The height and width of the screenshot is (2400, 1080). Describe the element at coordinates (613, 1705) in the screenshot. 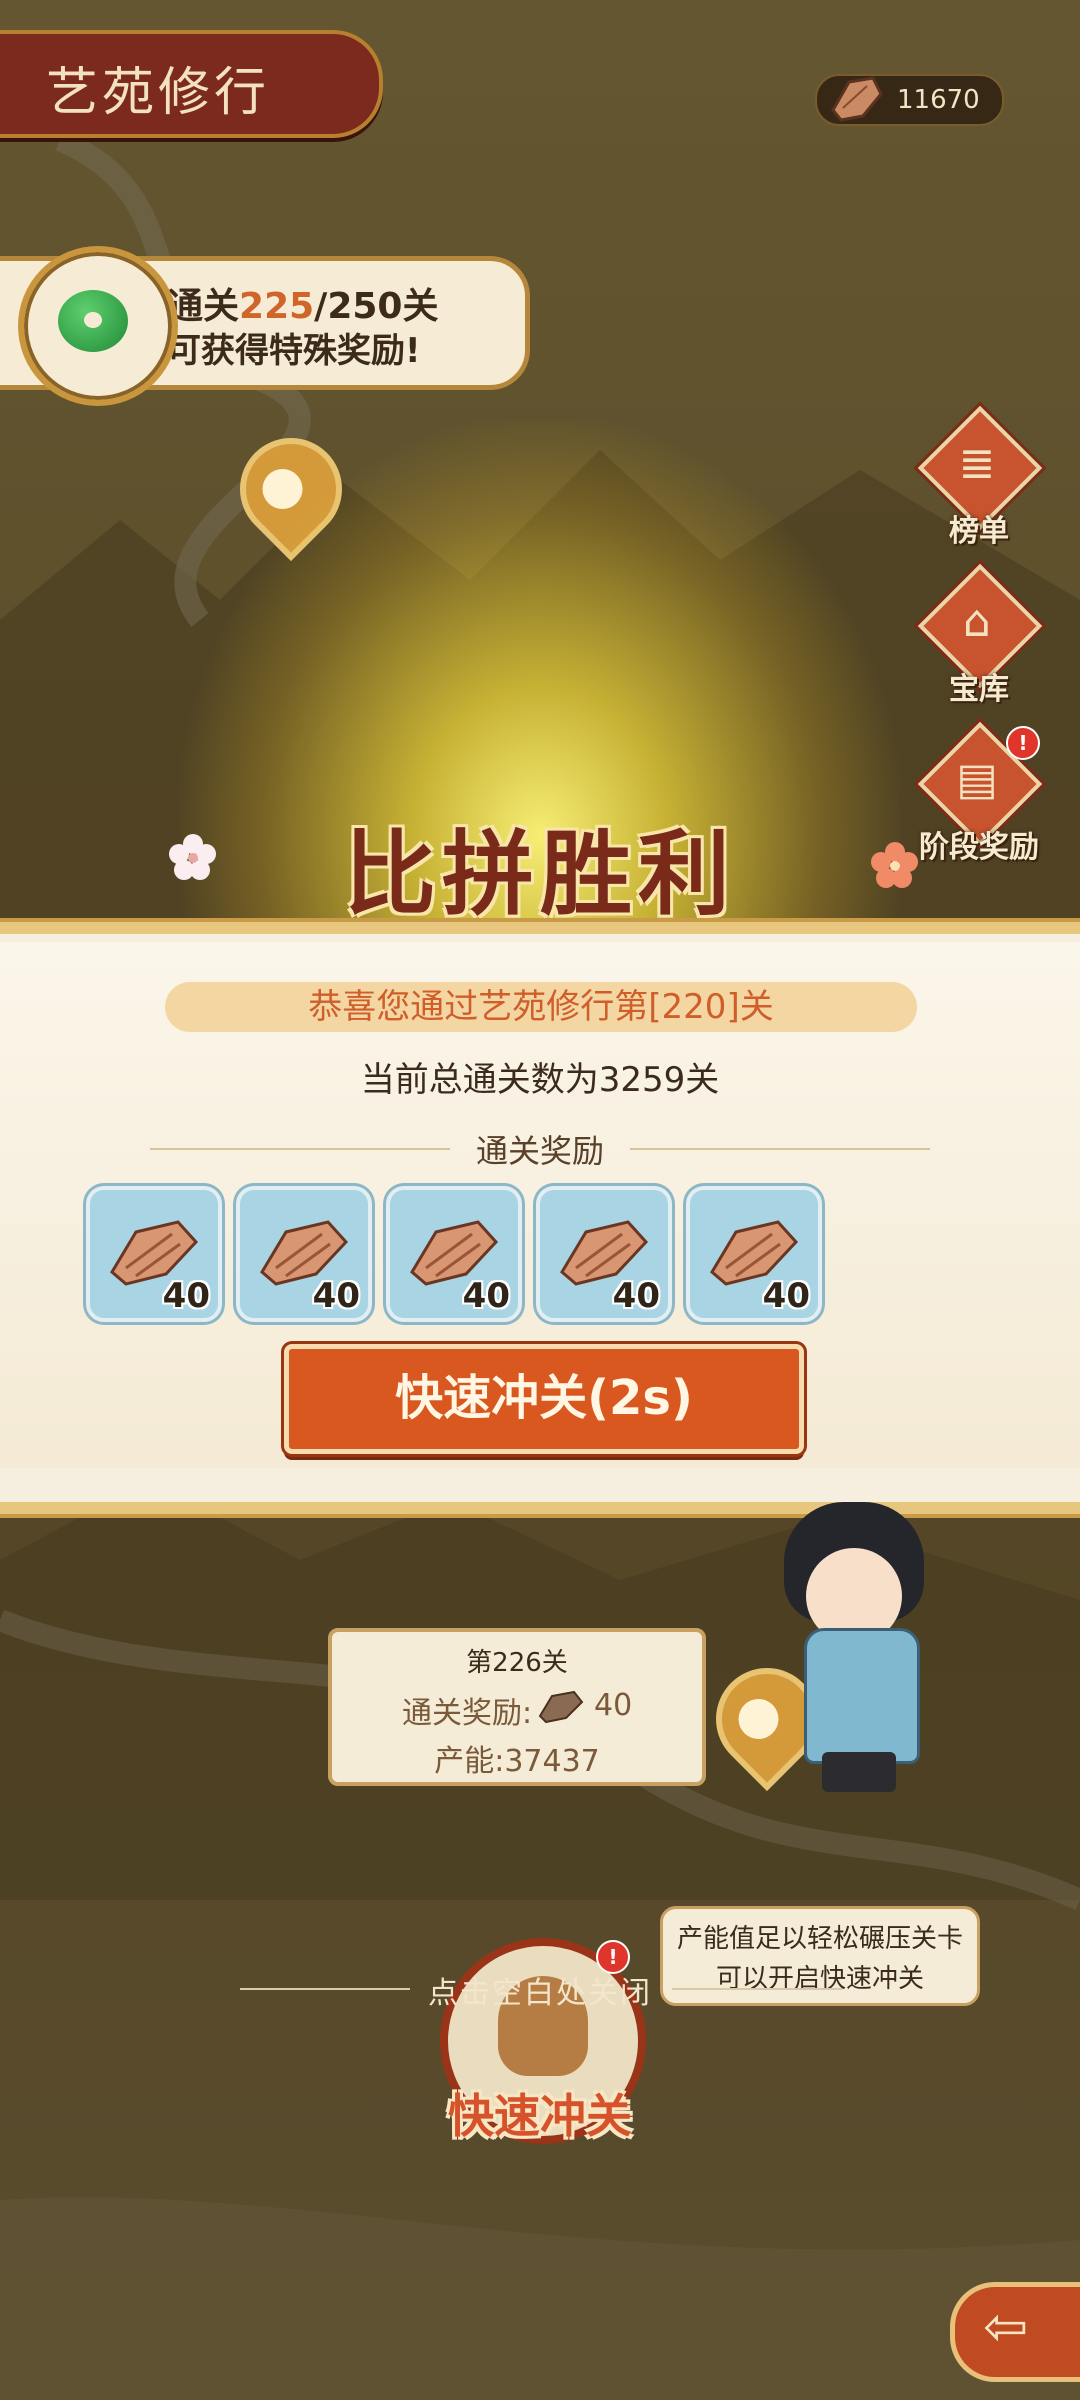

I see `level-reward-value: 40` at that location.